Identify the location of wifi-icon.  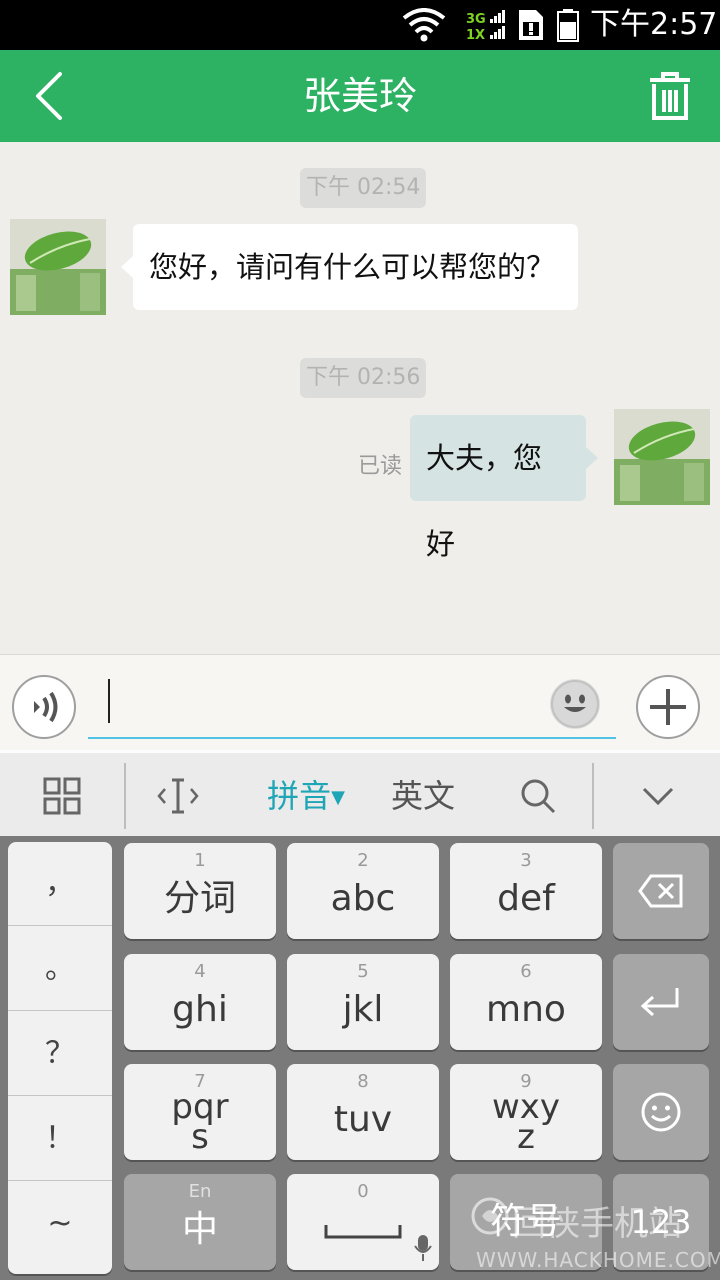
(424, 25).